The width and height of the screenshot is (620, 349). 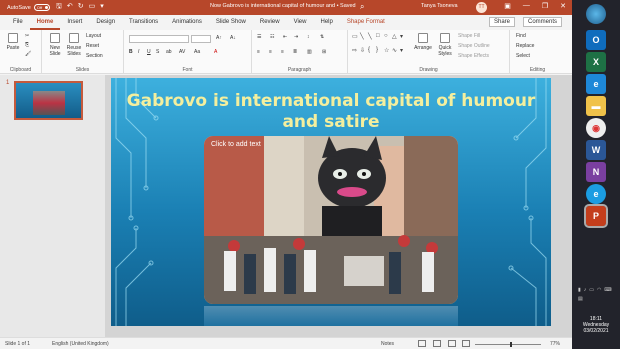 I want to click on word-icon: W, so click(x=596, y=150).